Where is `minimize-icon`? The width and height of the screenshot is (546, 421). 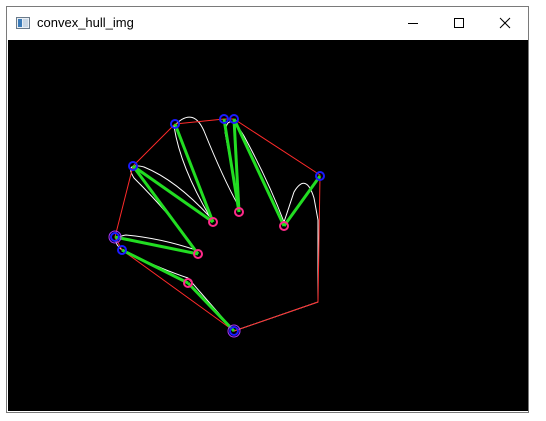 minimize-icon is located at coordinates (413, 23).